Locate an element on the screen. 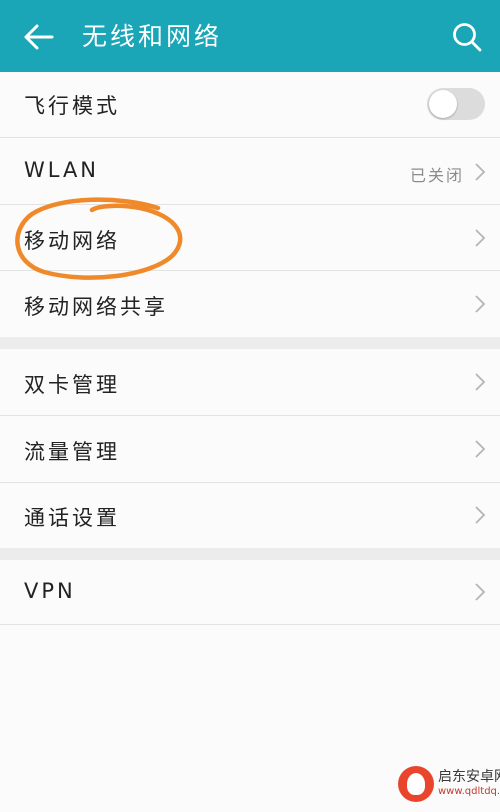 The width and height of the screenshot is (500, 812). call-settings-label: 通话设置 is located at coordinates (72, 518).